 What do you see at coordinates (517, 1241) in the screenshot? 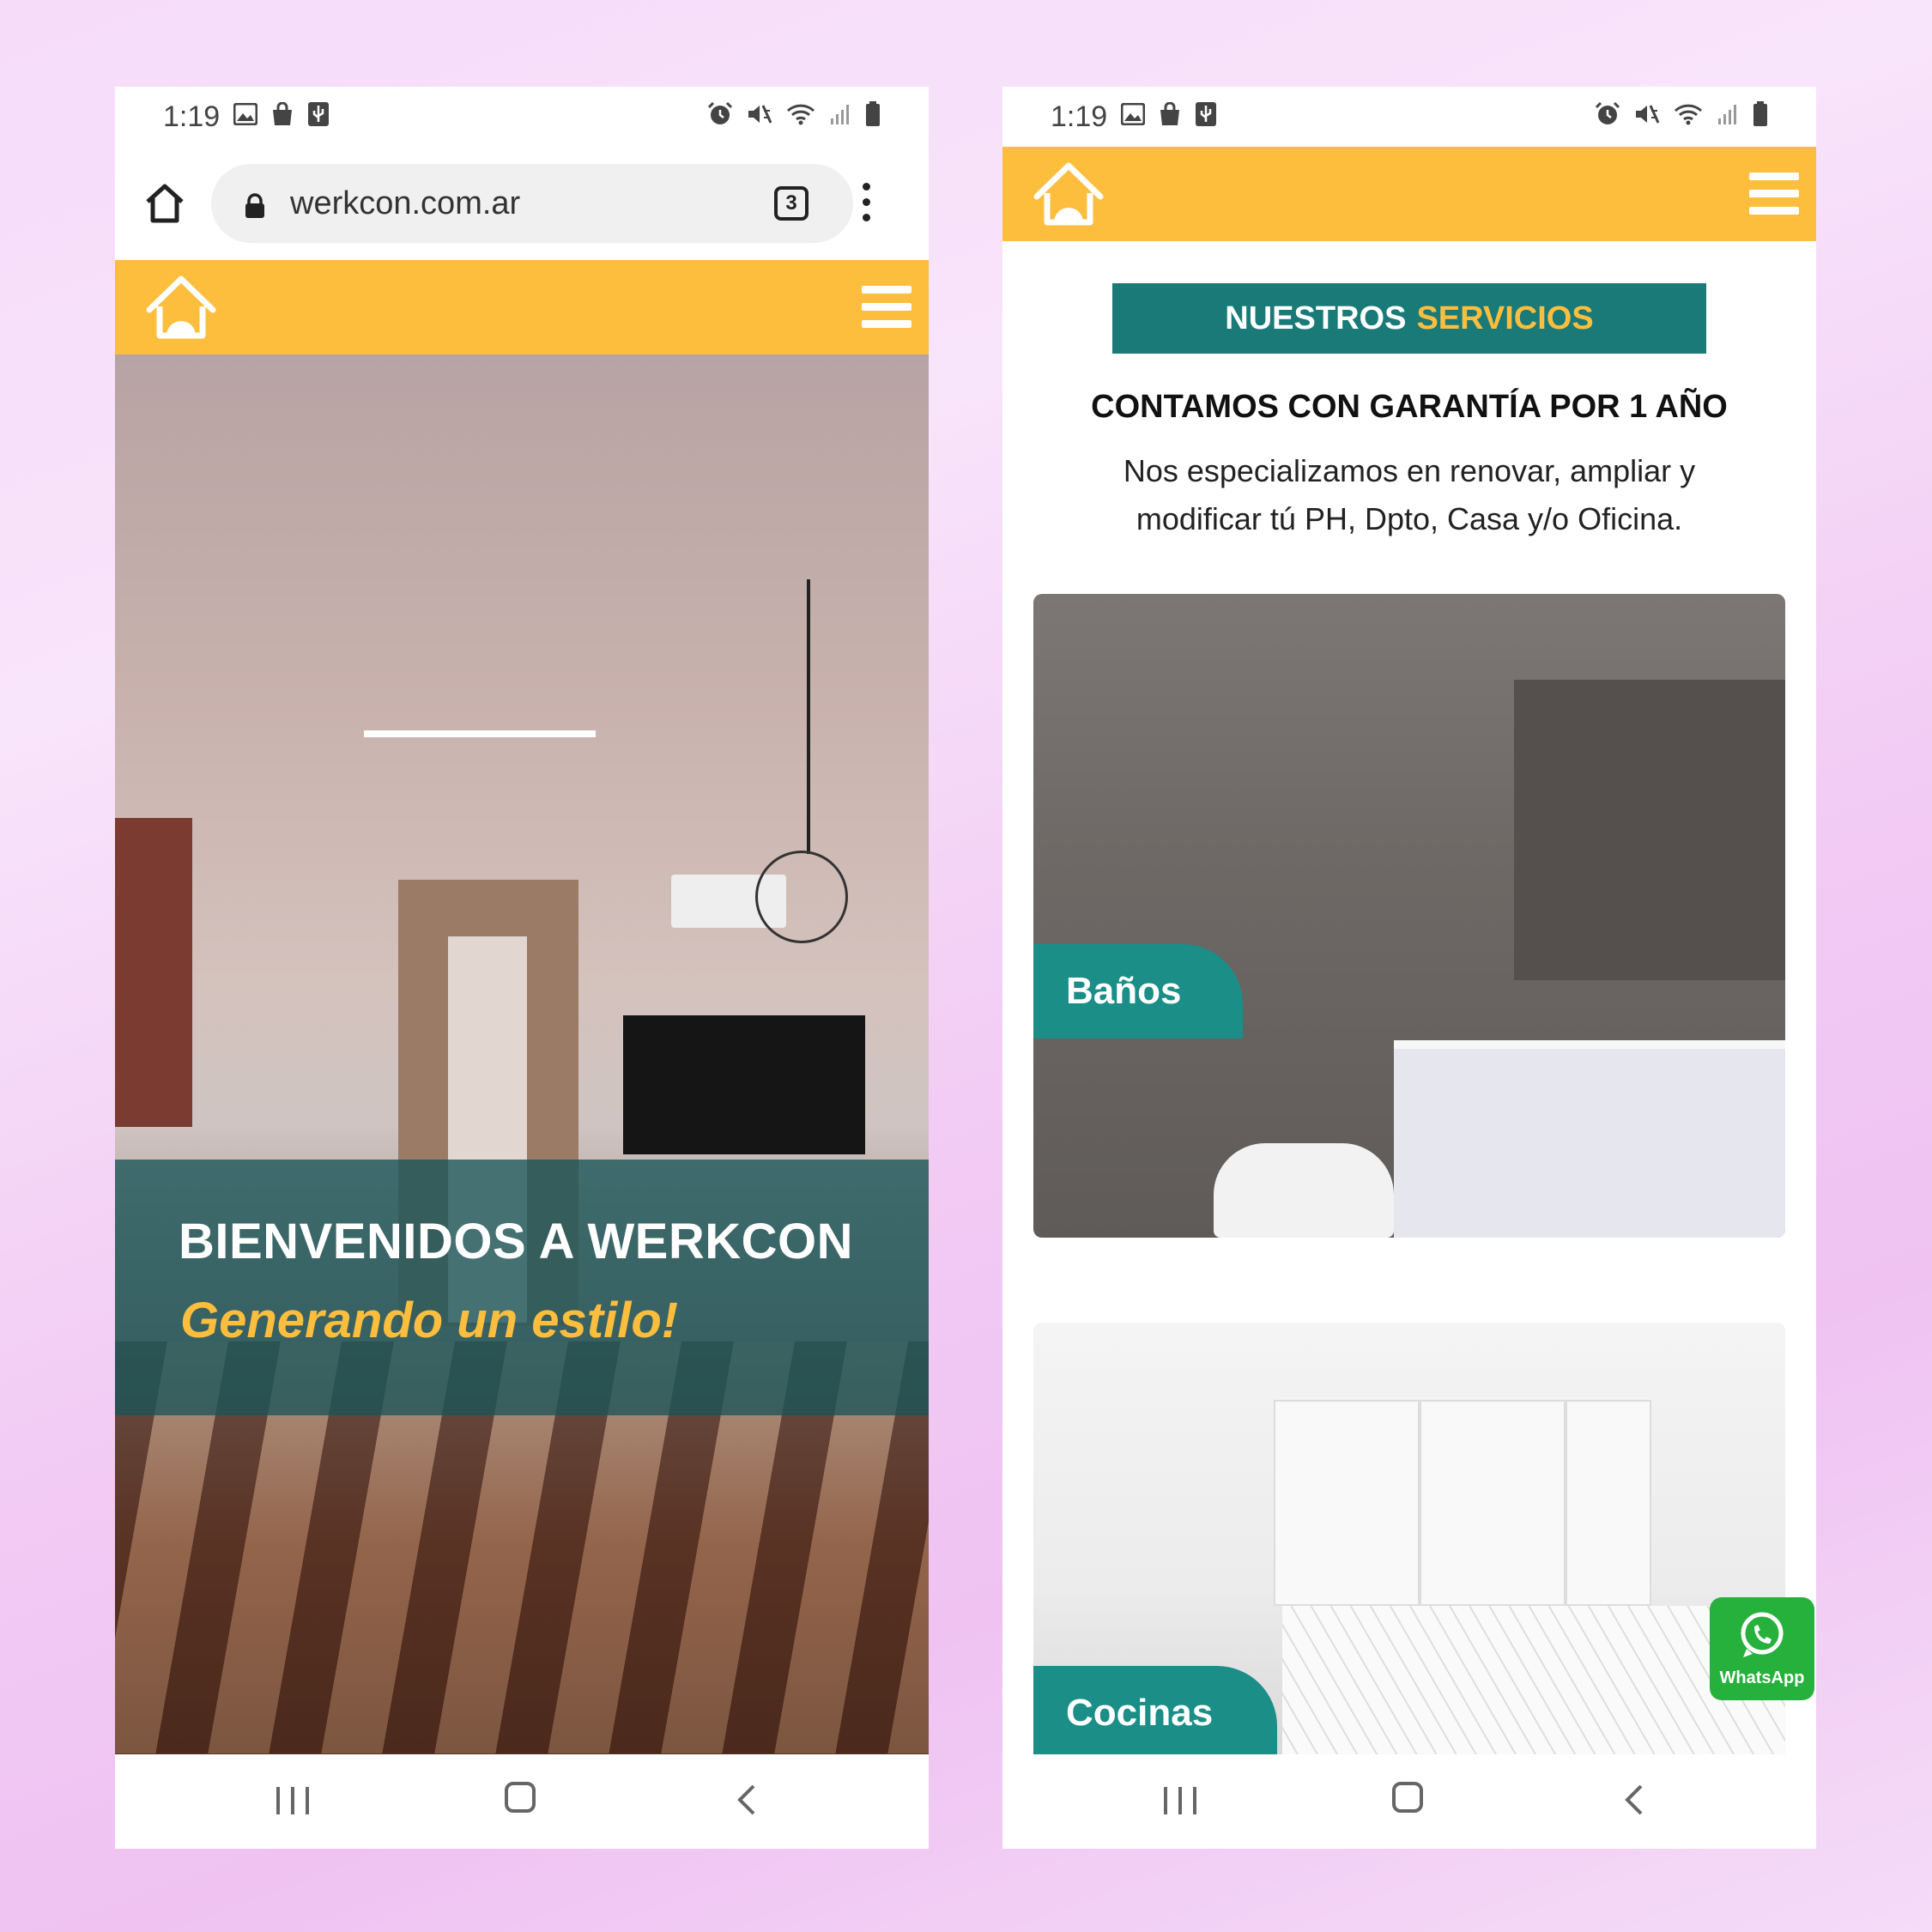
I see `hero-title: BIENVENIDOS A WERKCON` at bounding box center [517, 1241].